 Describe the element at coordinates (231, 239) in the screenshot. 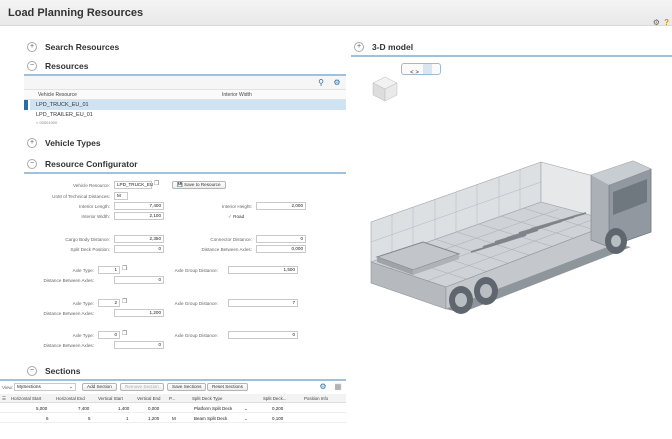

I see `connector-label: Connector Distance:` at that location.